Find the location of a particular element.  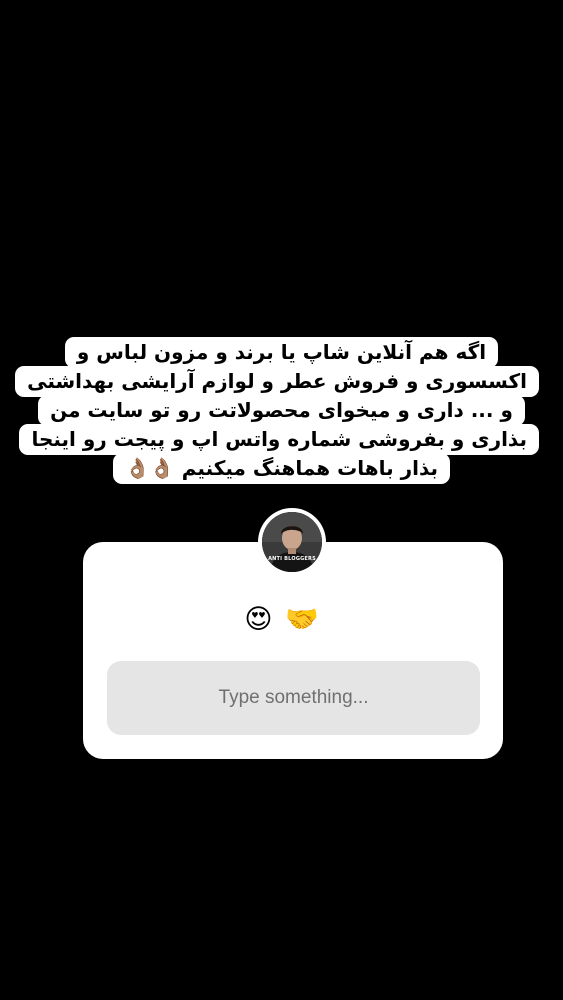

avatar: ANTI BLOGGERS is located at coordinates (292, 542).